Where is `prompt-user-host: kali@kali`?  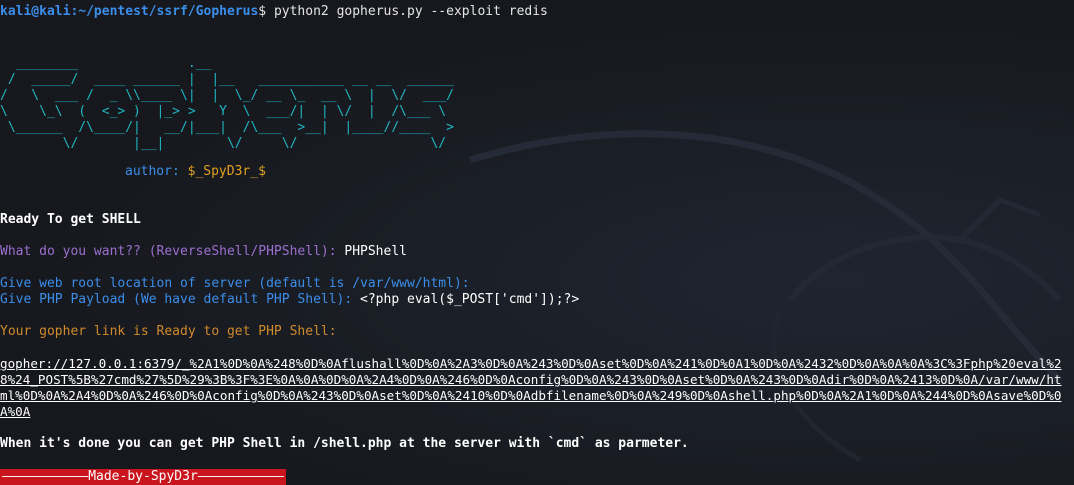
prompt-user-host: kali@kali is located at coordinates (35, 11).